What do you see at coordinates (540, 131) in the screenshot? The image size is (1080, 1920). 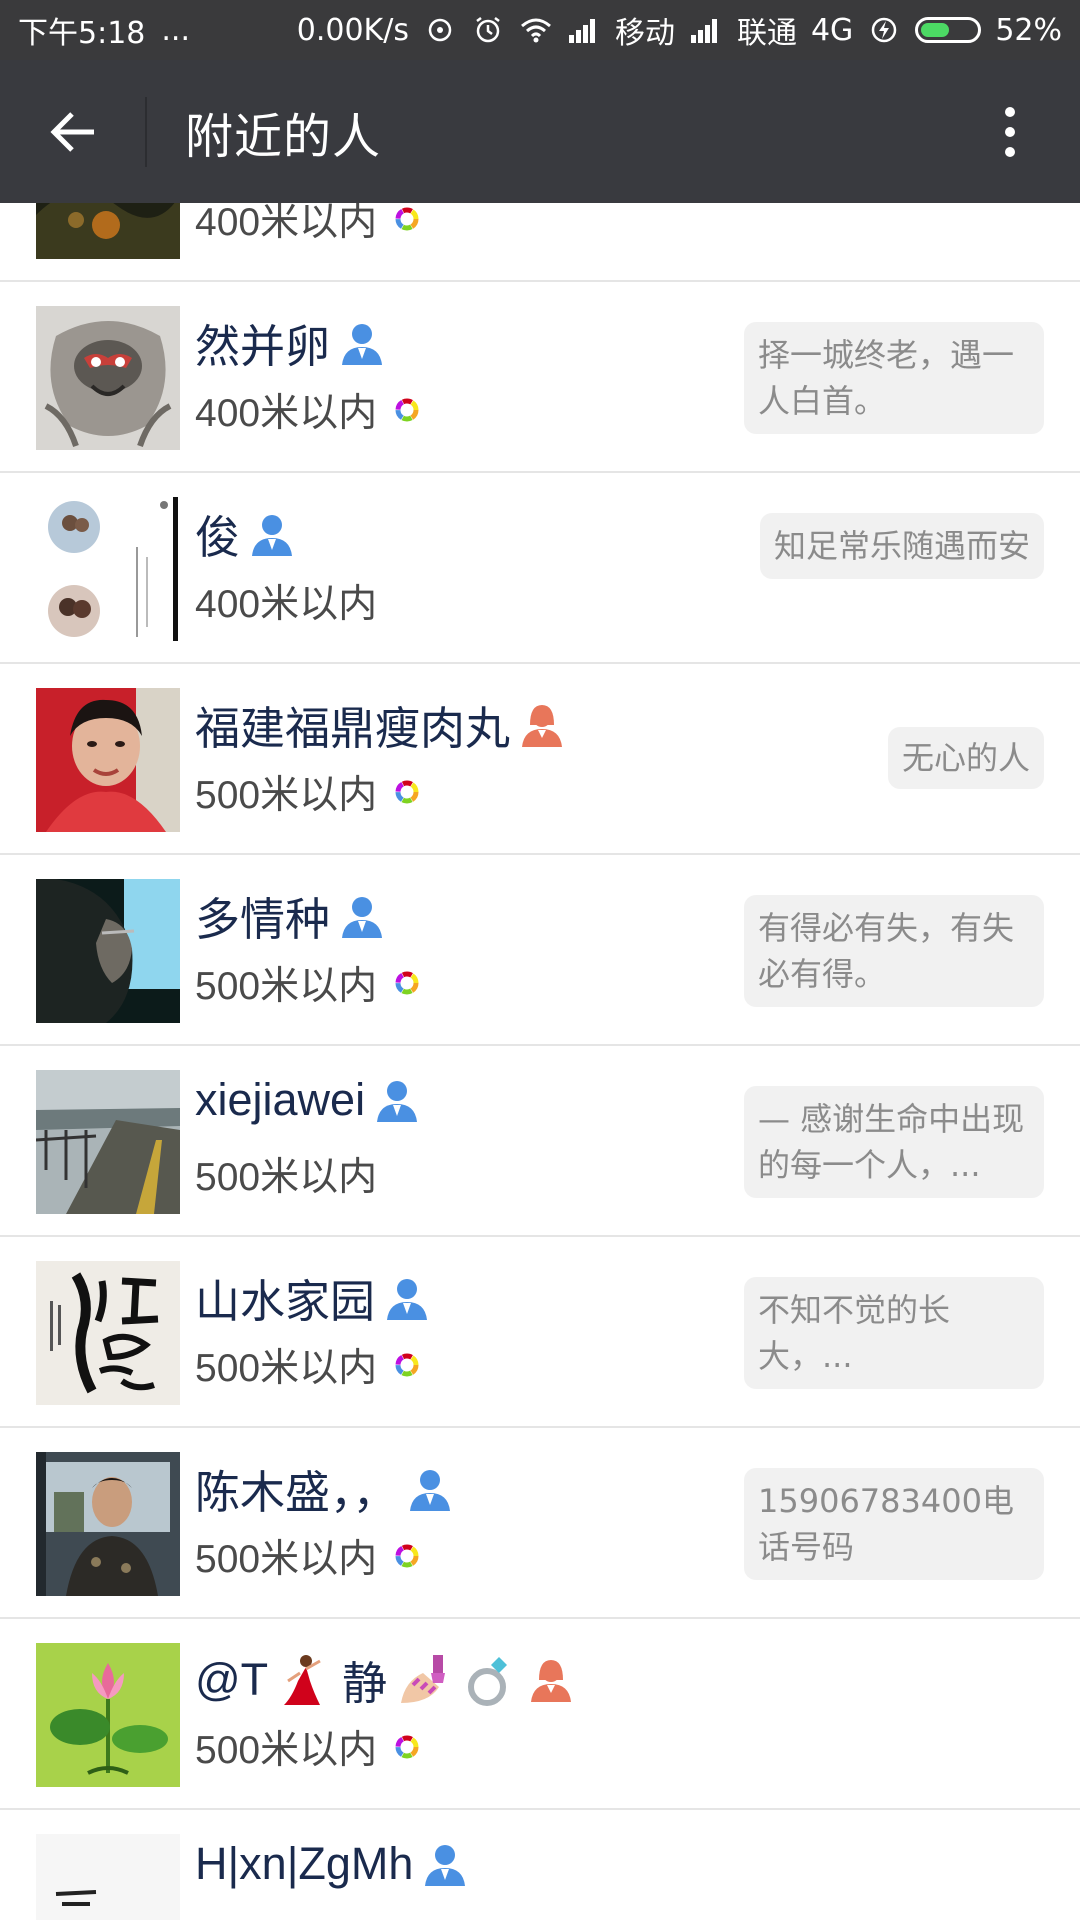 I see `toolbar: 附近的人` at bounding box center [540, 131].